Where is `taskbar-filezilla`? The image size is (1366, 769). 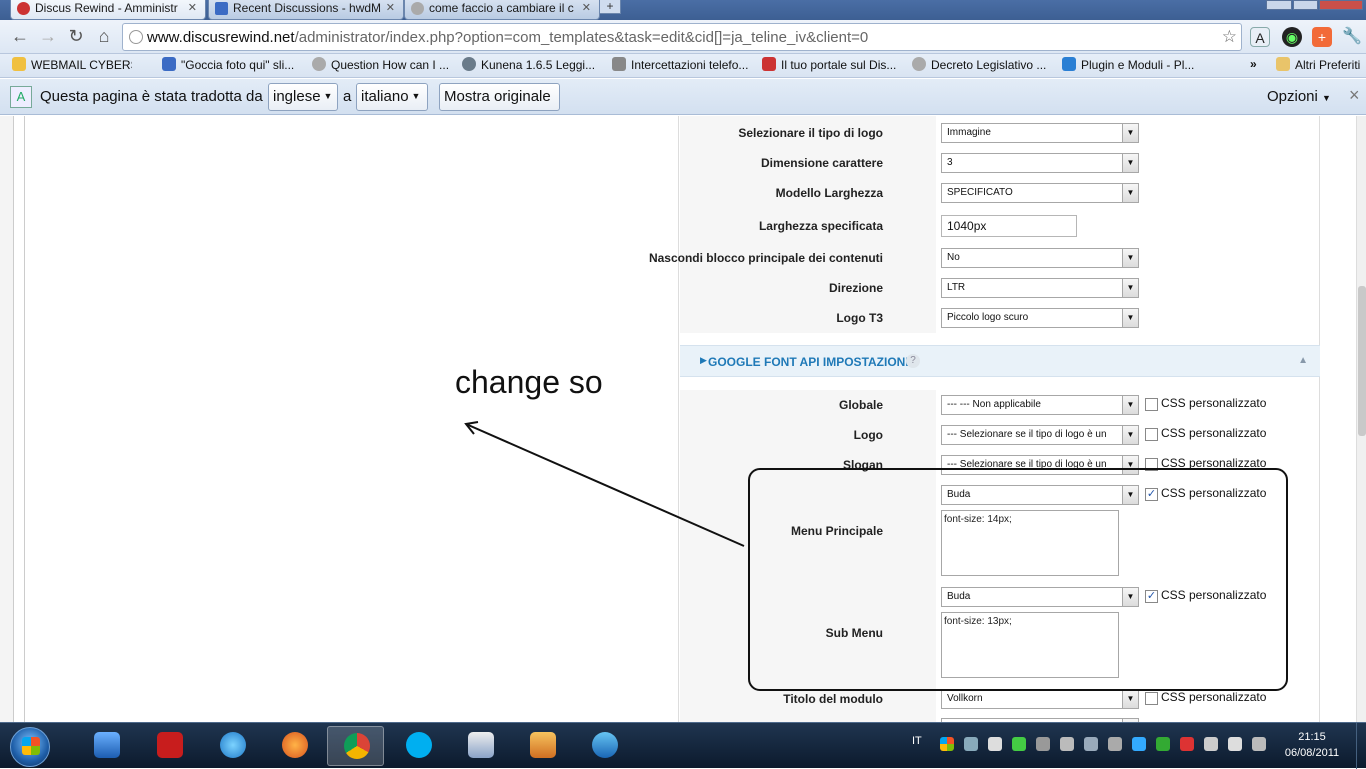 taskbar-filezilla is located at coordinates (169, 746).